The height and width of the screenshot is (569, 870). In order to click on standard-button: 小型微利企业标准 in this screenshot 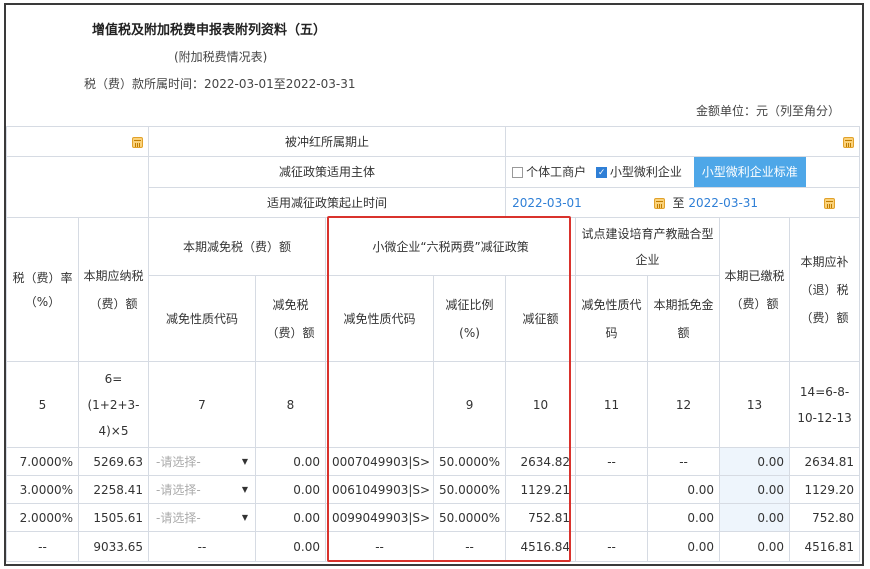, I will do `click(749, 172)`.